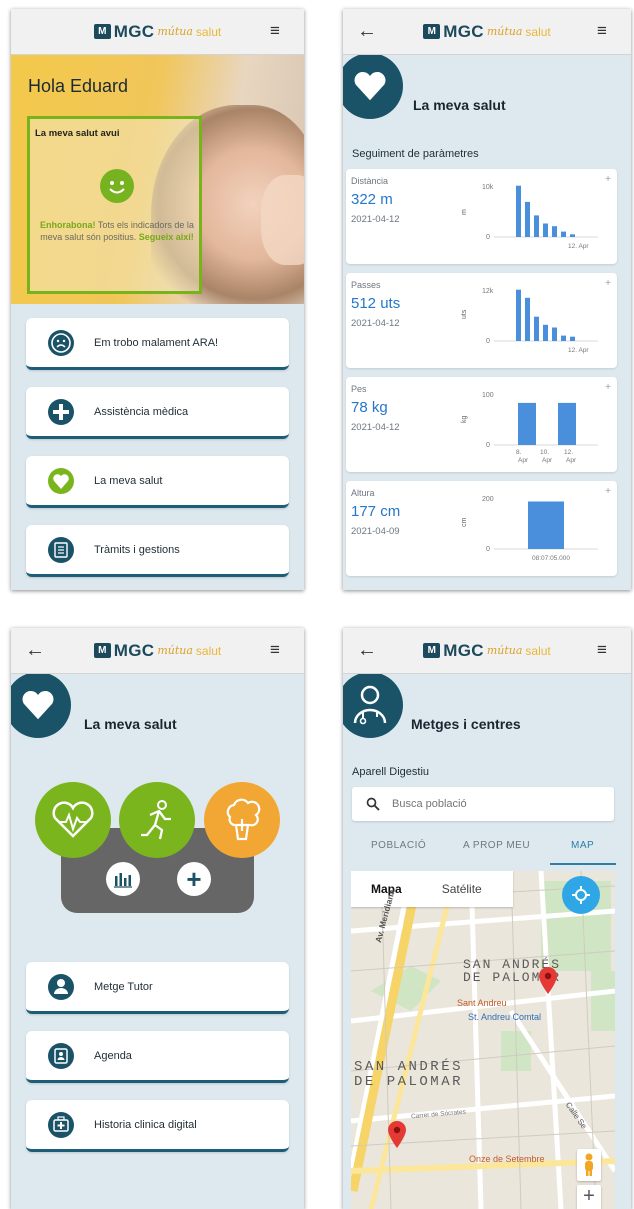  What do you see at coordinates (157, 344) in the screenshot?
I see `card-feel-bad-now: Em trobo malament ARA!` at bounding box center [157, 344].